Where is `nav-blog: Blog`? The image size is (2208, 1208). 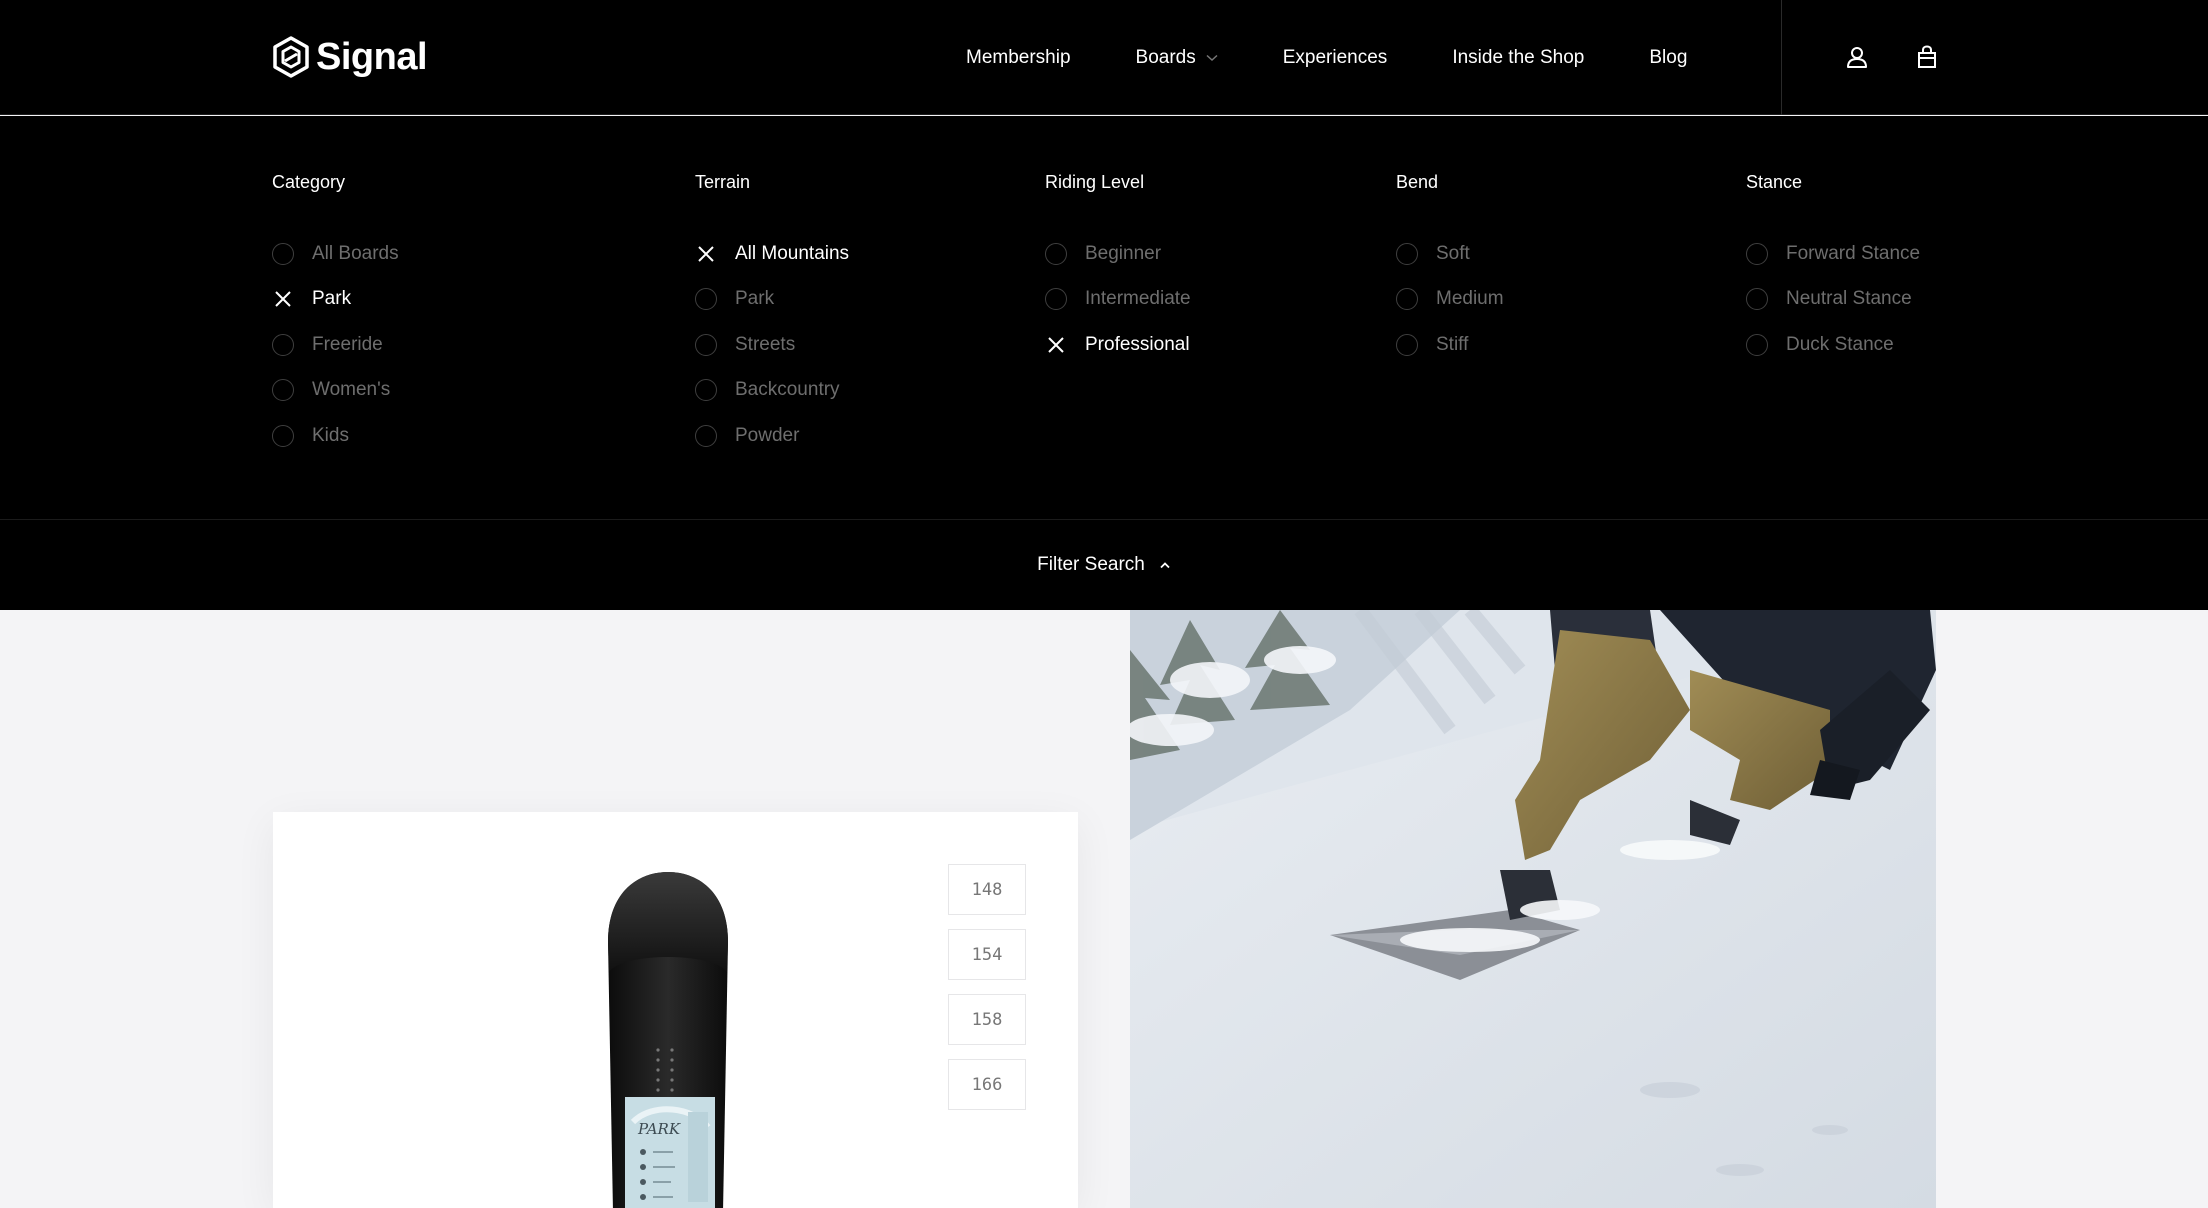 nav-blog: Blog is located at coordinates (1668, 58).